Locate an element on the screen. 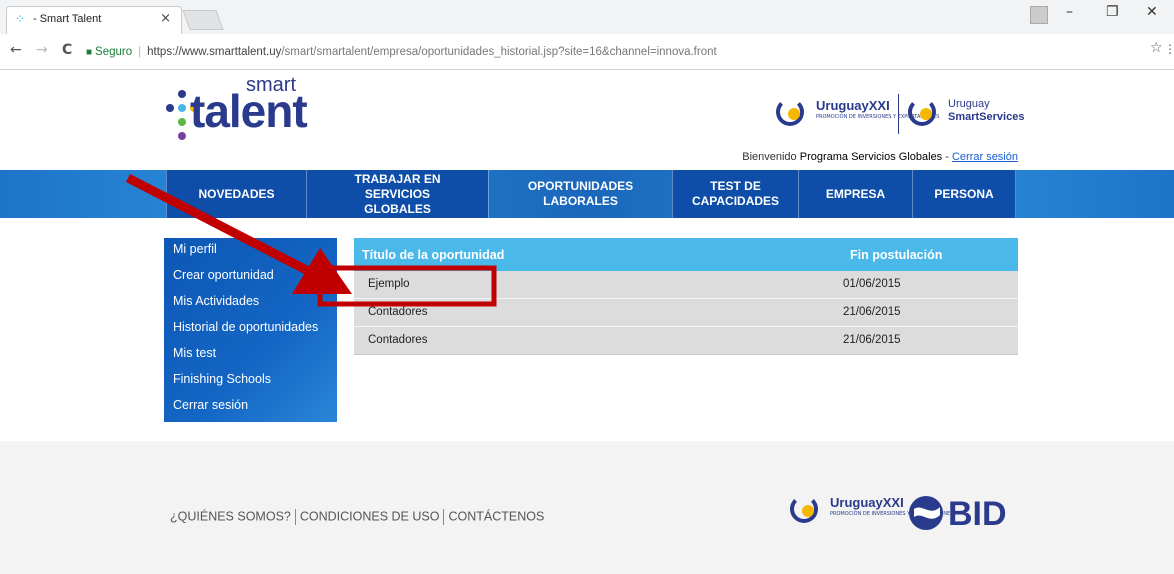 The height and width of the screenshot is (574, 1174). sidebar-item-cerrar-sesion: Cerrar sesión is located at coordinates (210, 405).